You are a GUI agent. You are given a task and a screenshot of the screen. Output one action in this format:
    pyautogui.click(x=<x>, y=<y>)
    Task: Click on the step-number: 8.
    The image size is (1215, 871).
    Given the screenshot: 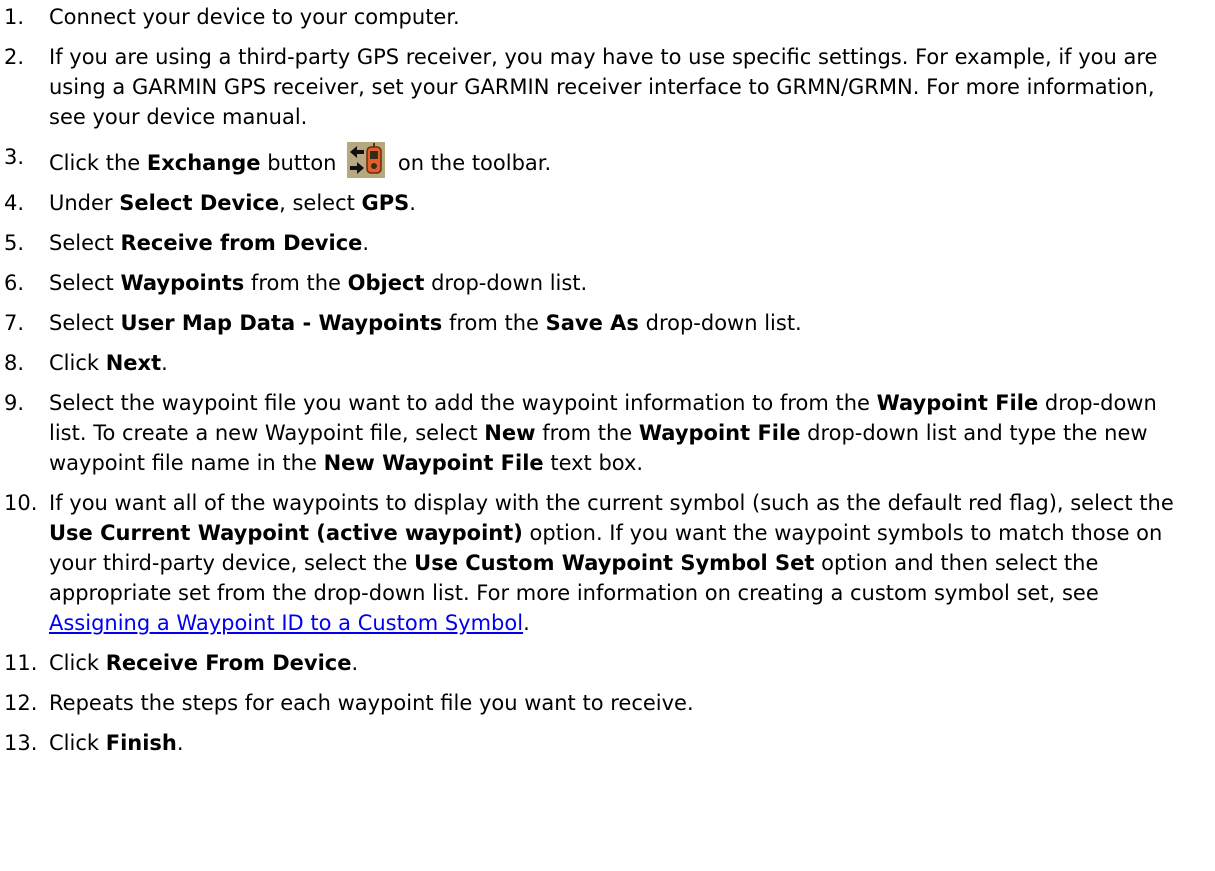 What is the action you would take?
    pyautogui.click(x=14, y=363)
    